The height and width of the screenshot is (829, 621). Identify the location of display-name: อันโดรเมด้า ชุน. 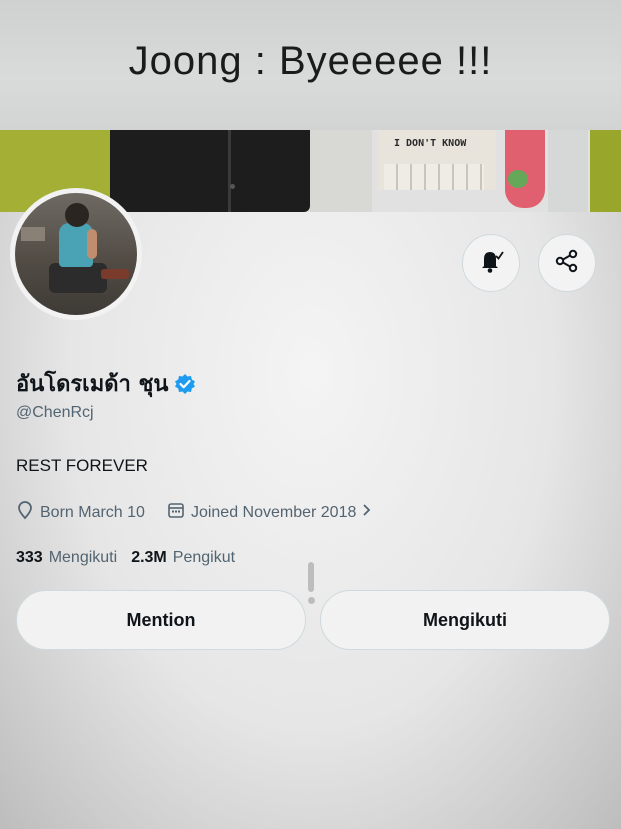
(92, 384).